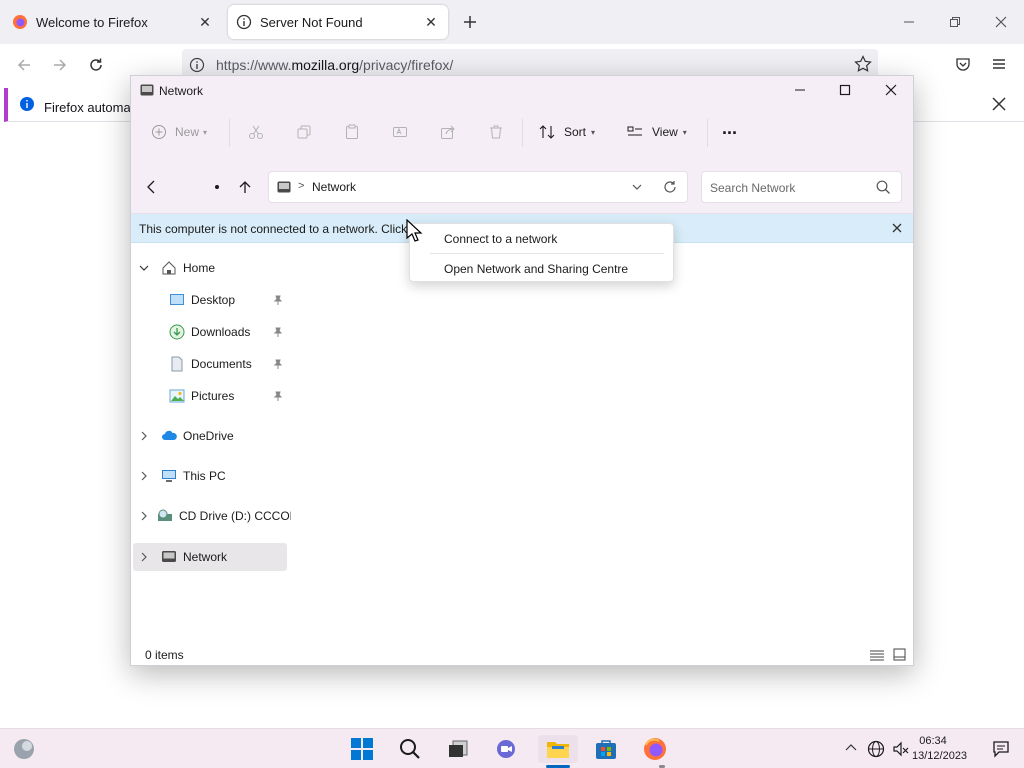  Describe the element at coordinates (665, 132) in the screenshot. I see `view-label: View` at that location.